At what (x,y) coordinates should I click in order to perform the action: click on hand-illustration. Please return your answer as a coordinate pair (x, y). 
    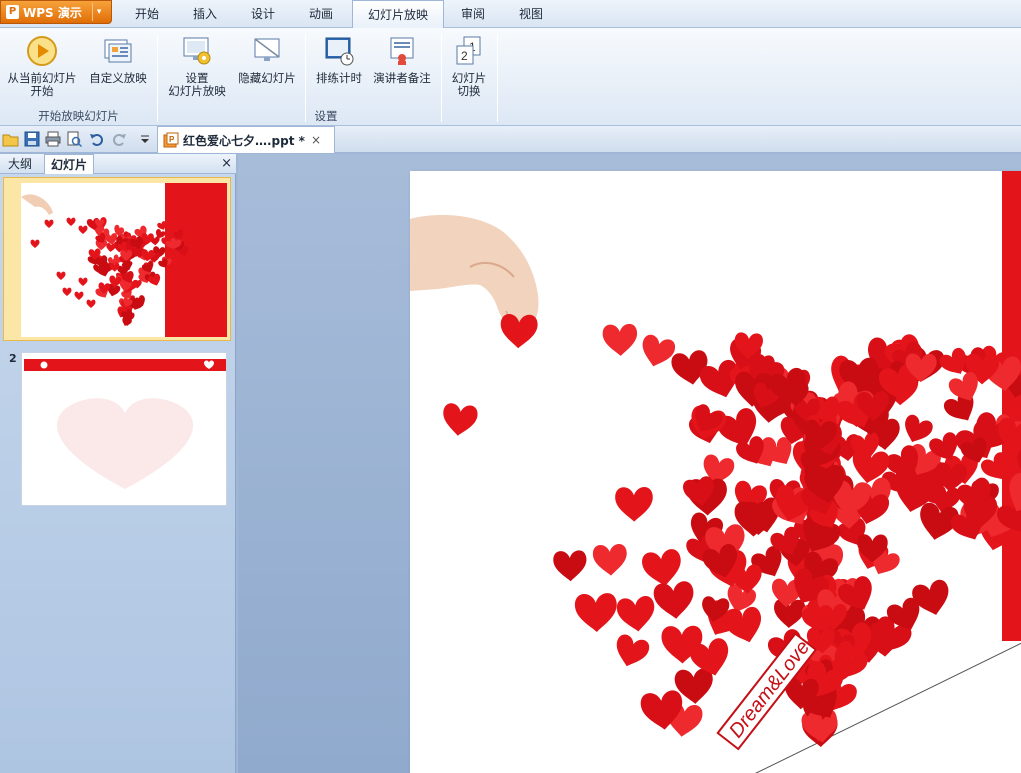
    Looking at the image, I should click on (474, 272).